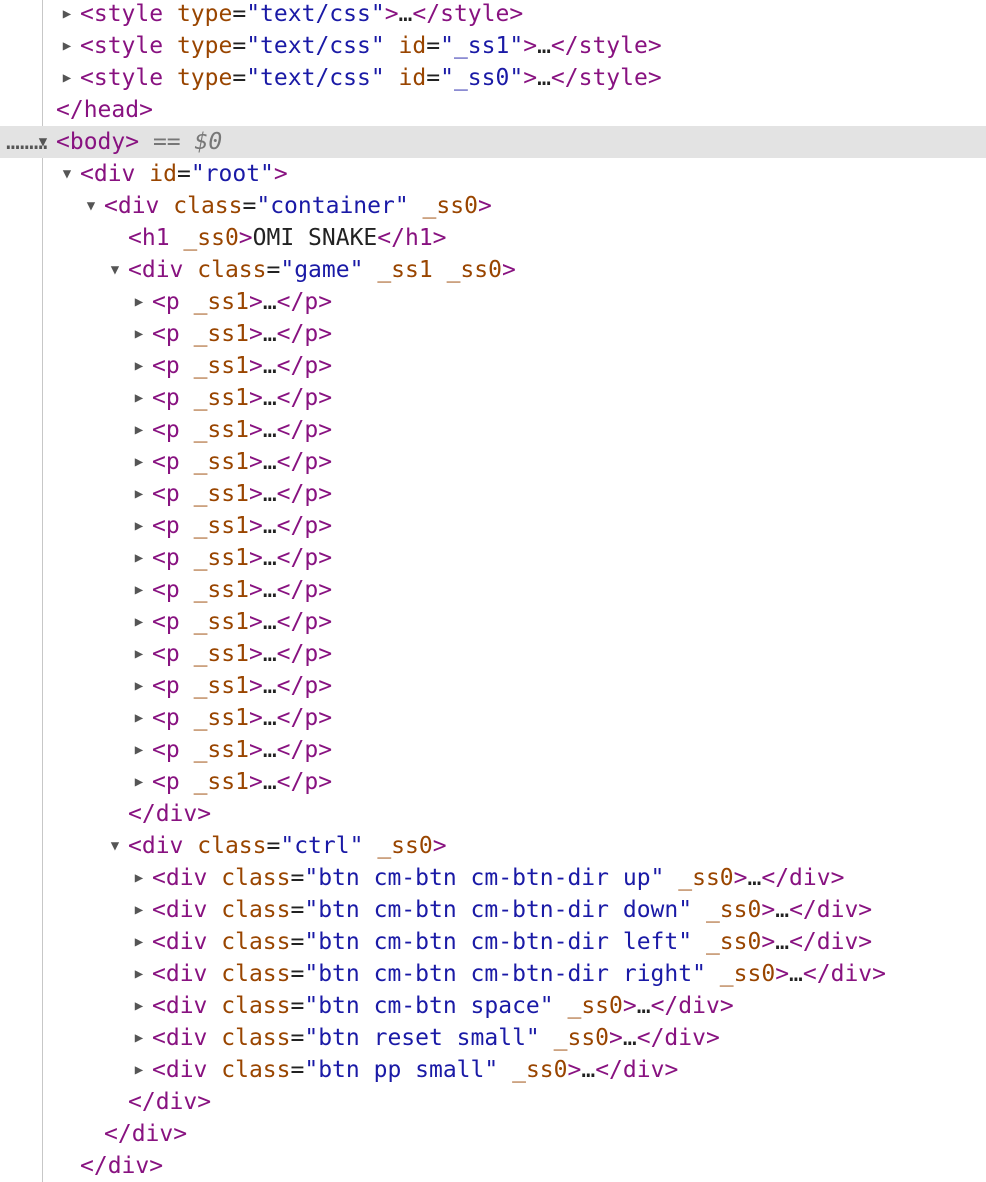 Image resolution: width=986 pixels, height=1182 pixels. I want to click on node-markup: <h1 _ss0>OMI SNAKE</h1>, so click(287, 238).